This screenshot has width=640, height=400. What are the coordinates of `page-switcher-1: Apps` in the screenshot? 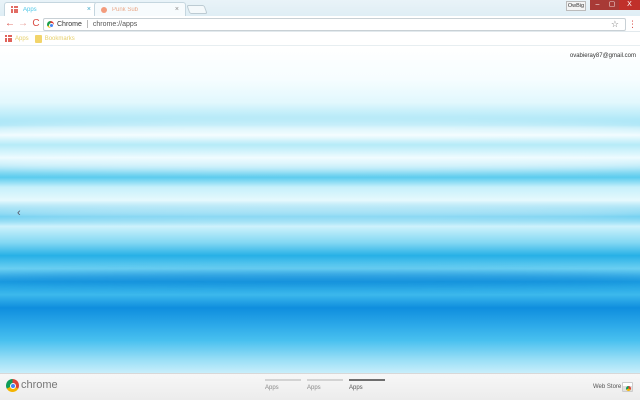 It's located at (283, 385).